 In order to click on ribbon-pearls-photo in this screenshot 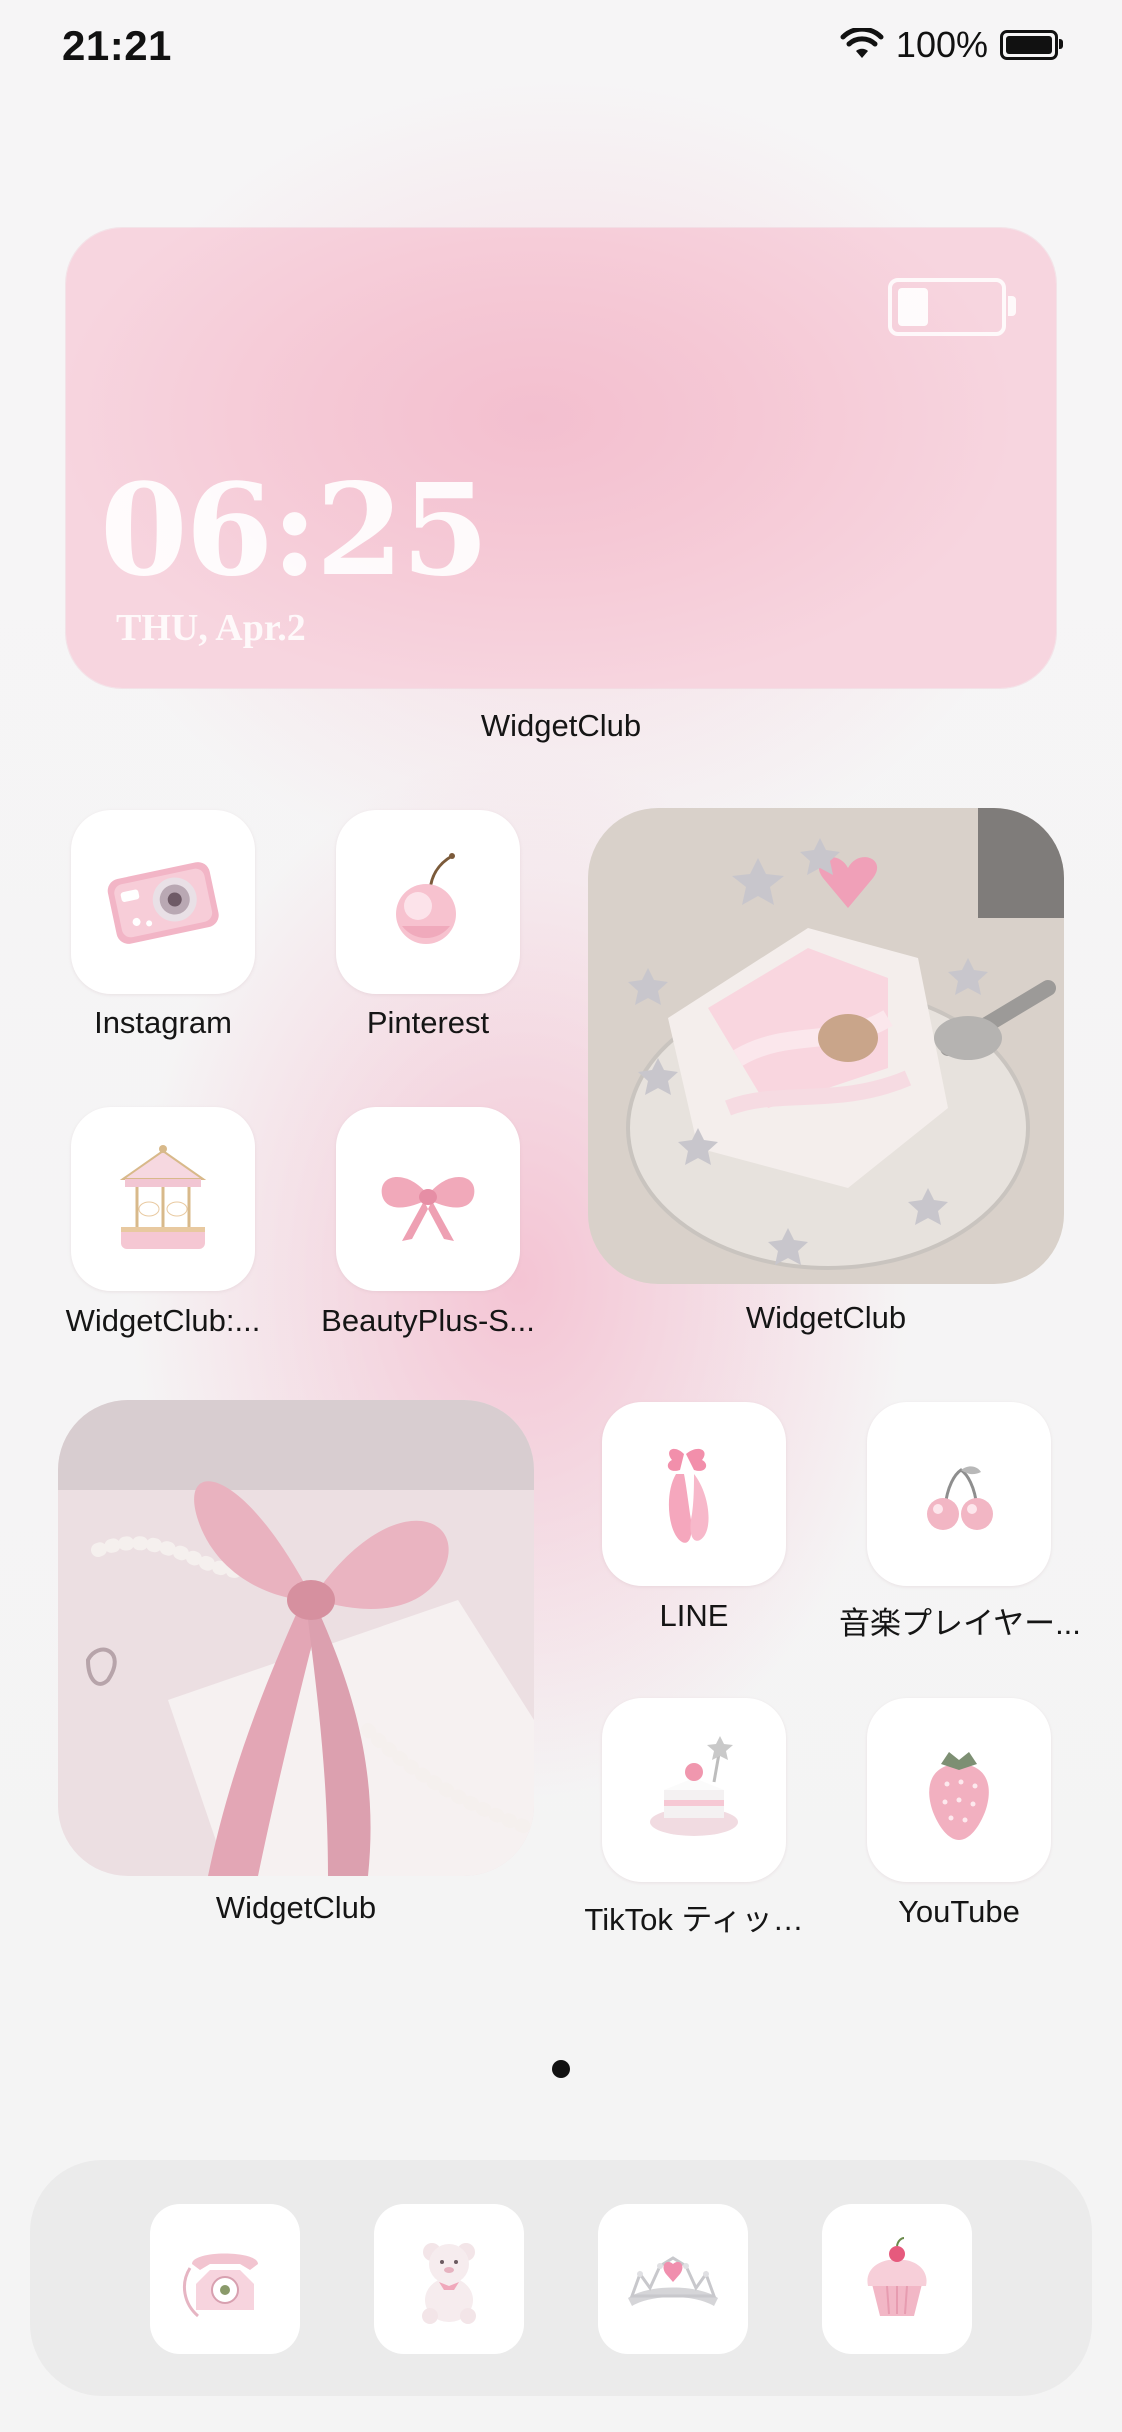, I will do `click(296, 1638)`.